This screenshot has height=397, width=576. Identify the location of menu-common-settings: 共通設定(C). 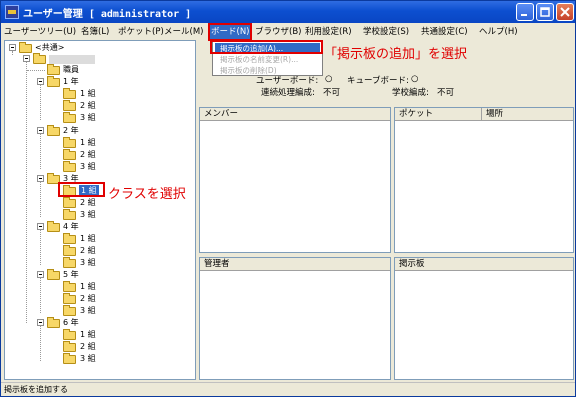
(444, 32).